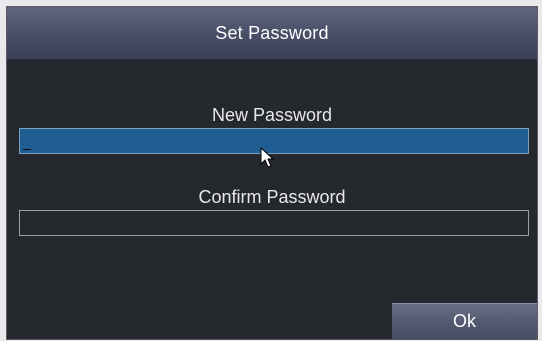 This screenshot has height=341, width=542. What do you see at coordinates (274, 223) in the screenshot?
I see `confirm-password-field` at bounding box center [274, 223].